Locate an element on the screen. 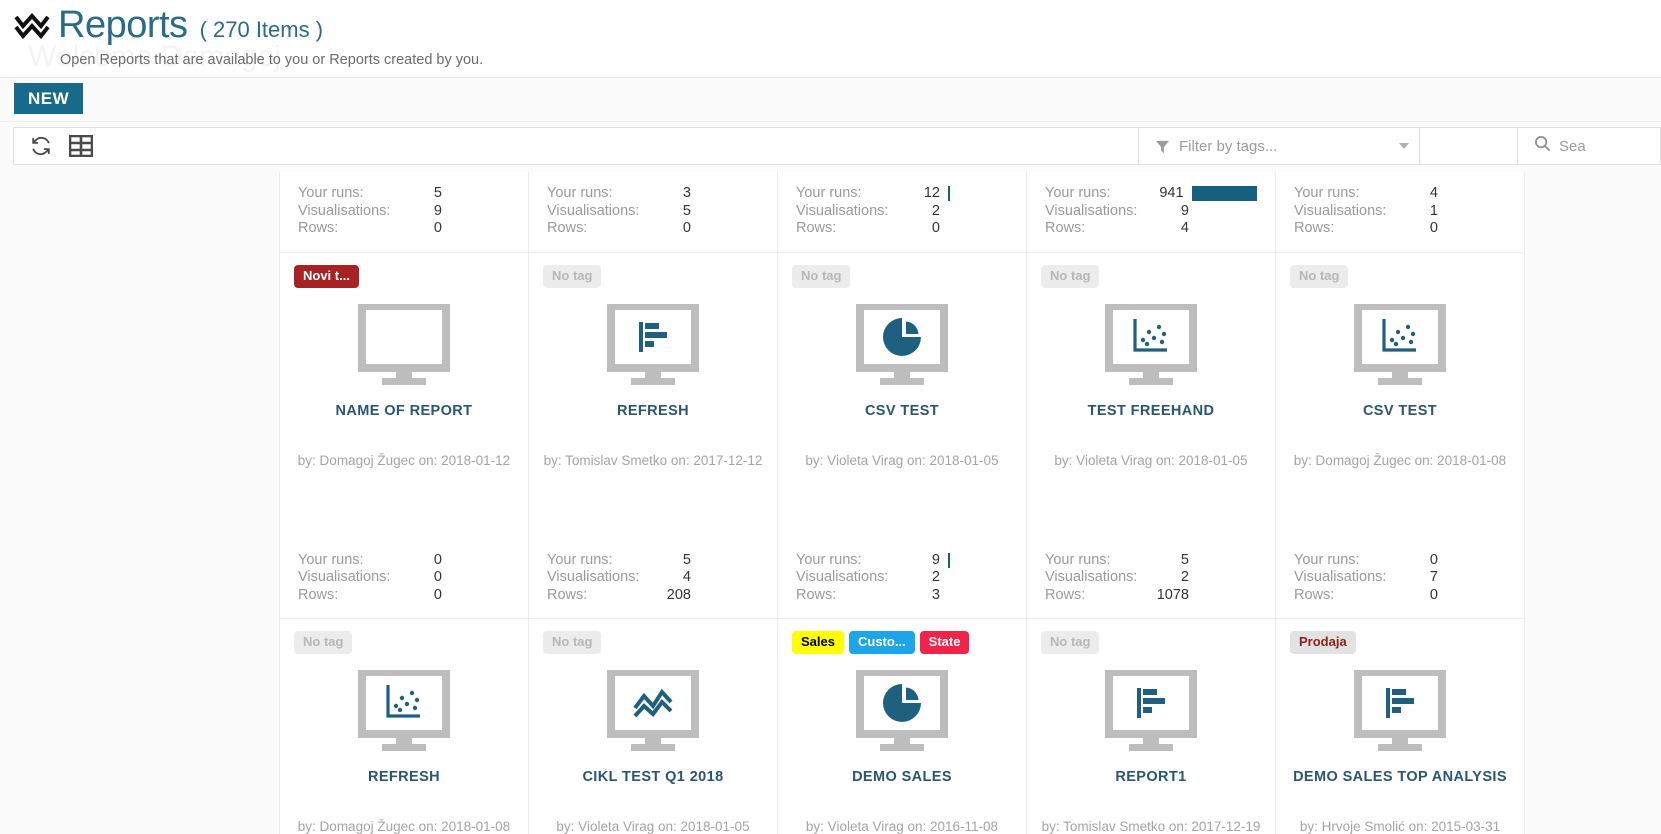  search-box: Sea is located at coordinates (1589, 146).